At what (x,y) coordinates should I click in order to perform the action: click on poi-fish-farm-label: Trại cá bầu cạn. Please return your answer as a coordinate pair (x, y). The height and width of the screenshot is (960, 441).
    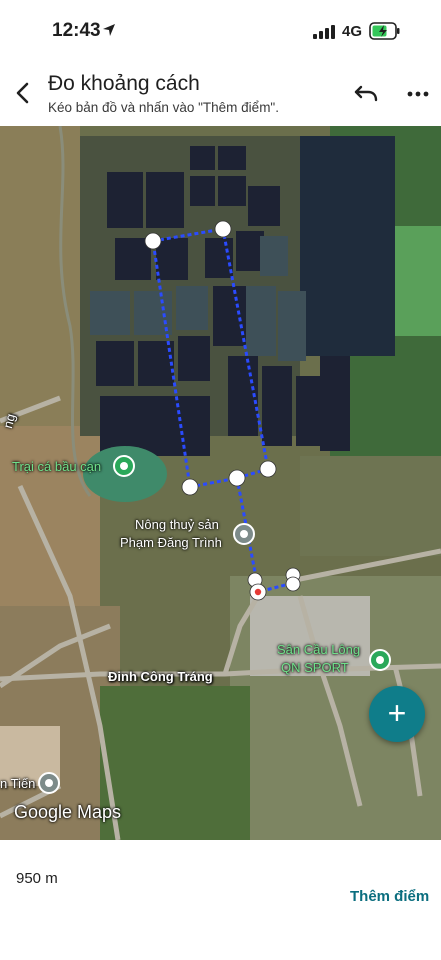
    Looking at the image, I should click on (56, 467).